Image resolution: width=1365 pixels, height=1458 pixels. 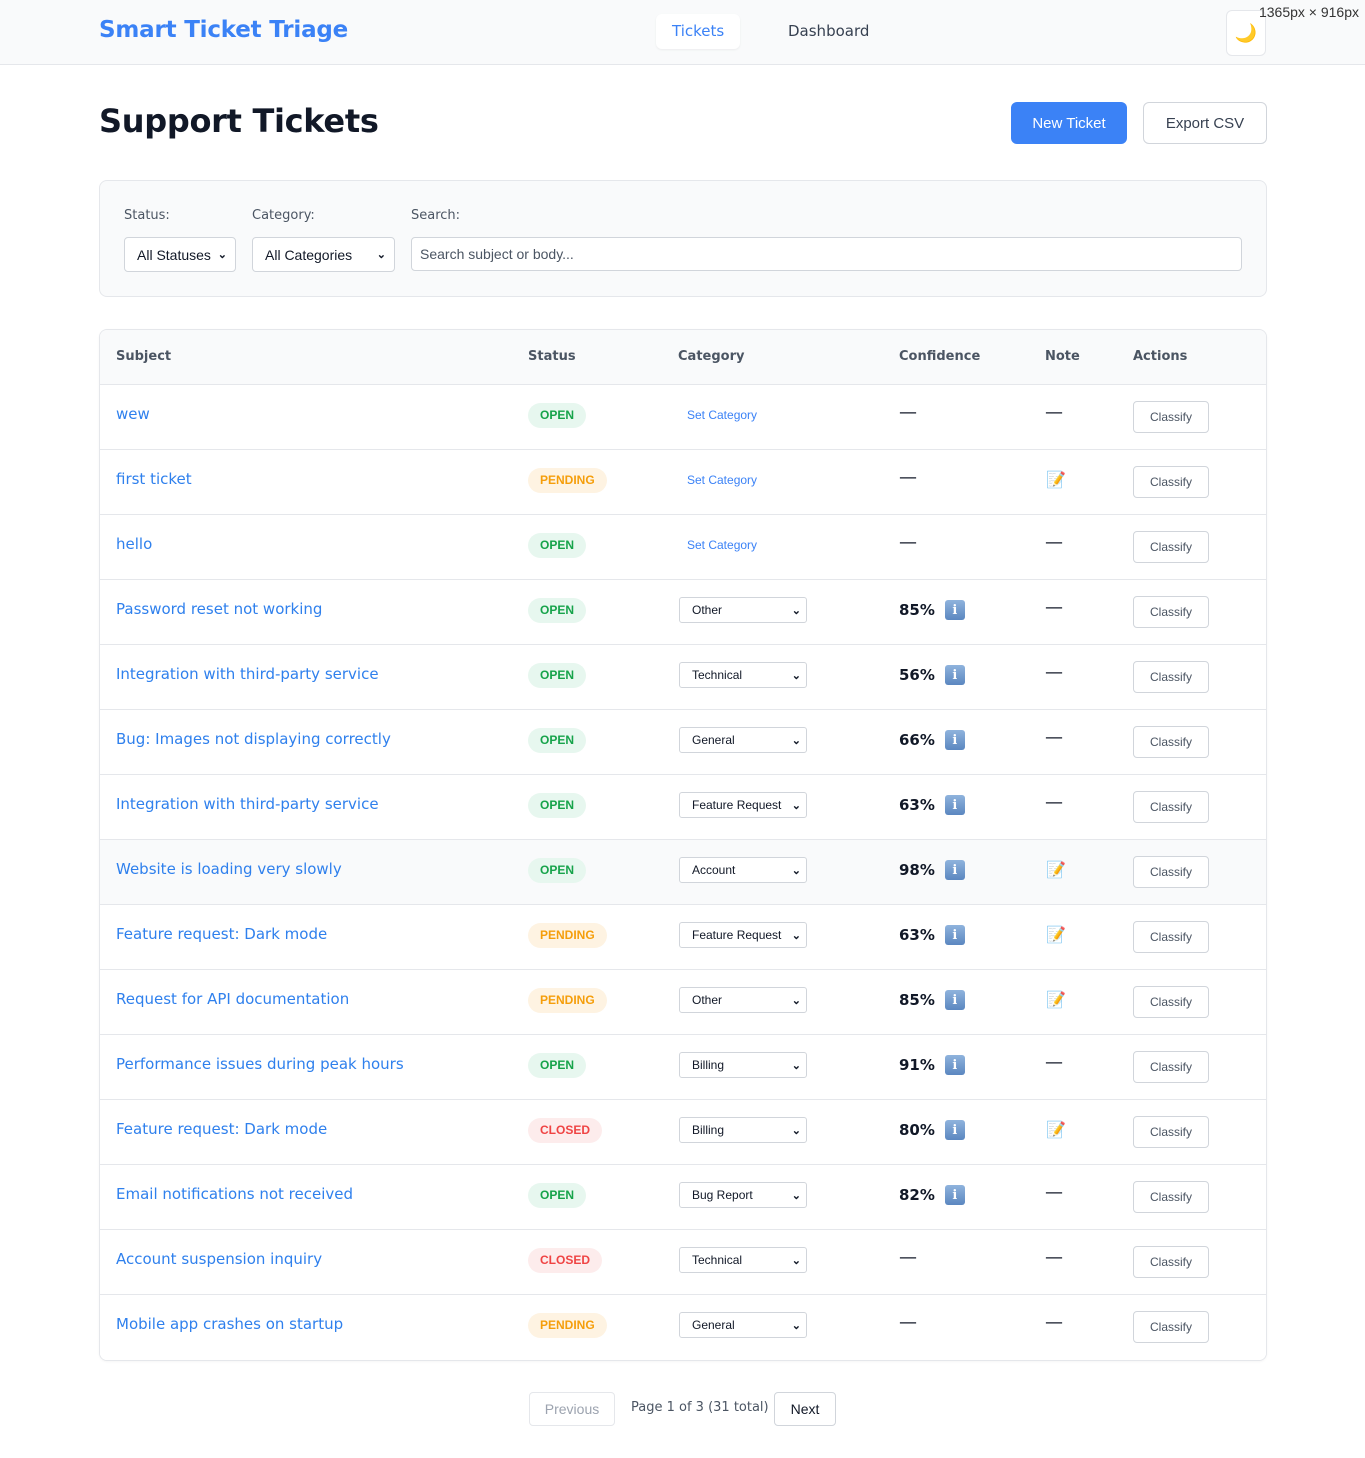 What do you see at coordinates (932, 1130) in the screenshot?
I see `confidence-value: 80% i` at bounding box center [932, 1130].